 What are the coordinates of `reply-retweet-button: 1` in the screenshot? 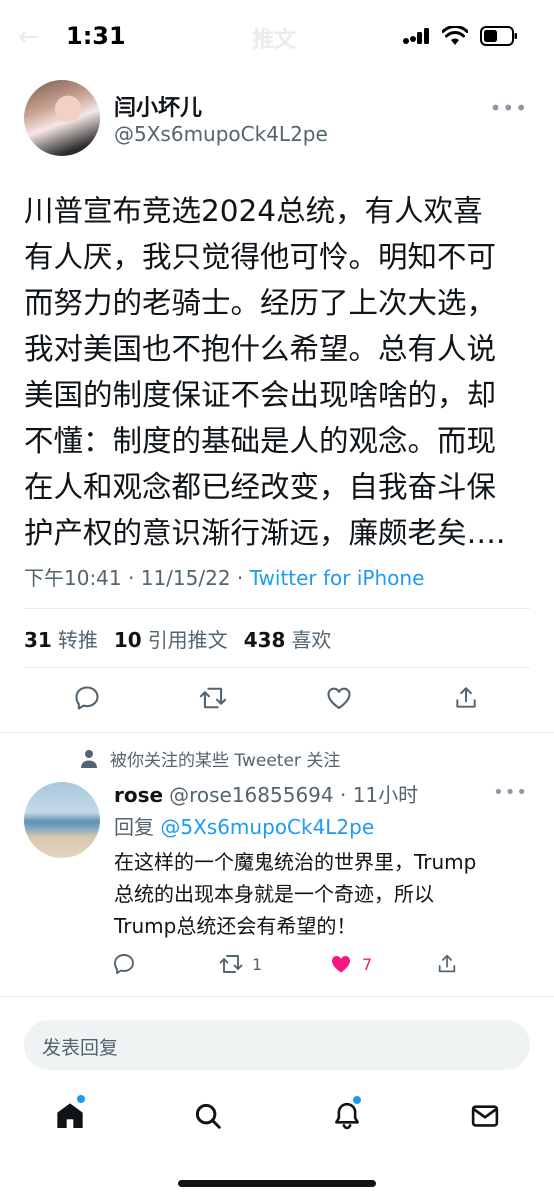 It's located at (240, 964).